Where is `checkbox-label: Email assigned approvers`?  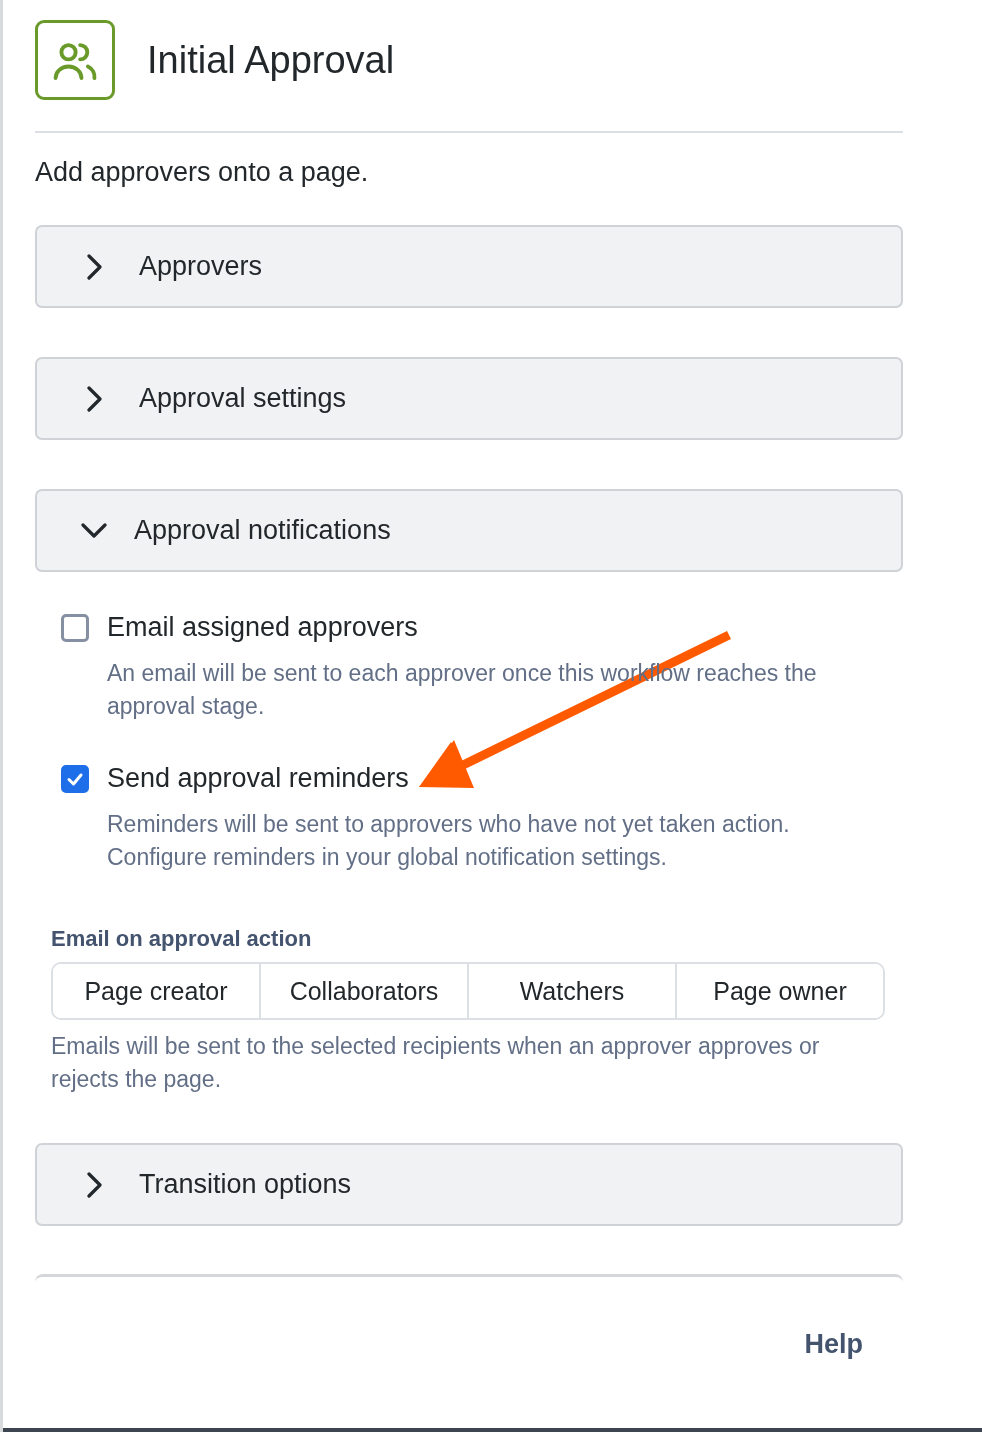 checkbox-label: Email assigned approvers is located at coordinates (262, 627).